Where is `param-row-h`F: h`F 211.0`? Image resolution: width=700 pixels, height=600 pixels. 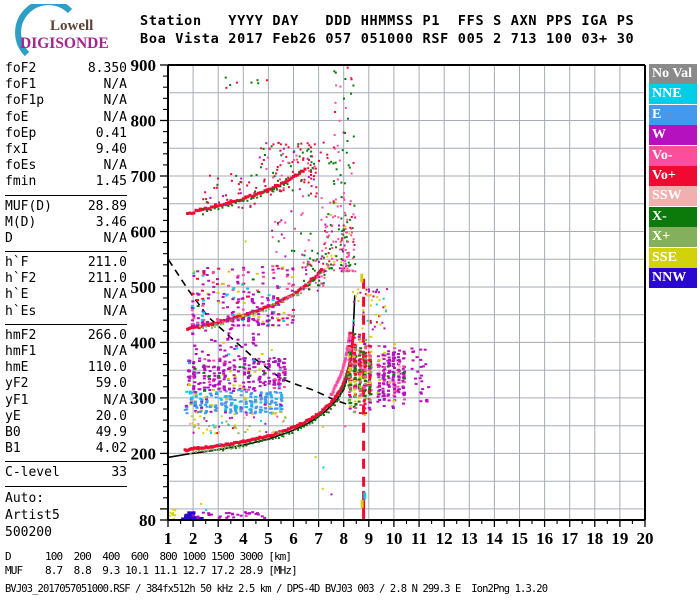 param-row-h`F: h`F 211.0 is located at coordinates (66, 263).